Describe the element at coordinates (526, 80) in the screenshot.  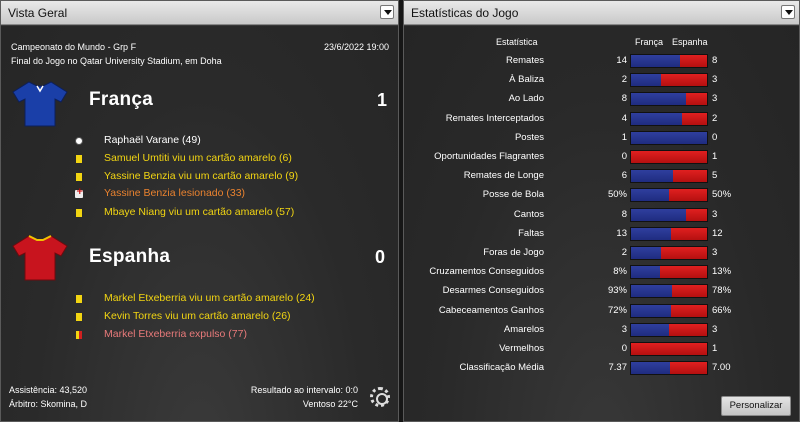
I see `stat-label: À Baliza` at that location.